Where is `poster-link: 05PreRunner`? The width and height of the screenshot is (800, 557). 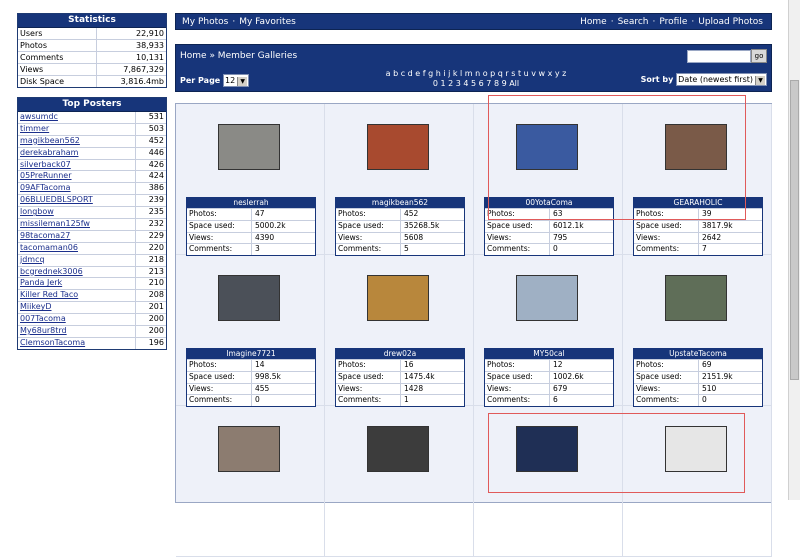 poster-link: 05PreRunner is located at coordinates (77, 177).